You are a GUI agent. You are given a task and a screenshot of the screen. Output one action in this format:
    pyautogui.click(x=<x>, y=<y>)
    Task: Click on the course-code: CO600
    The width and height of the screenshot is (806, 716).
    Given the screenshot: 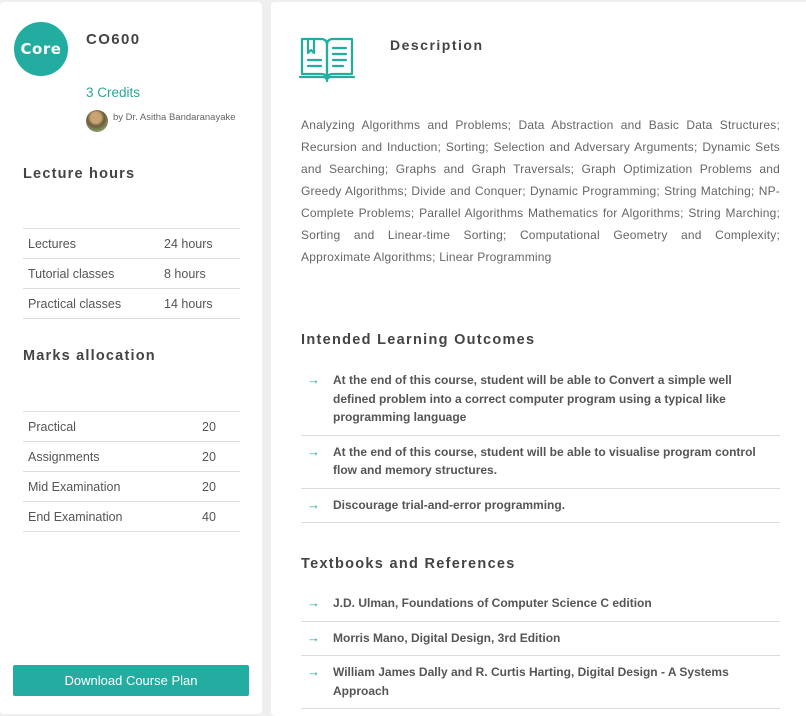 What is the action you would take?
    pyautogui.click(x=113, y=39)
    